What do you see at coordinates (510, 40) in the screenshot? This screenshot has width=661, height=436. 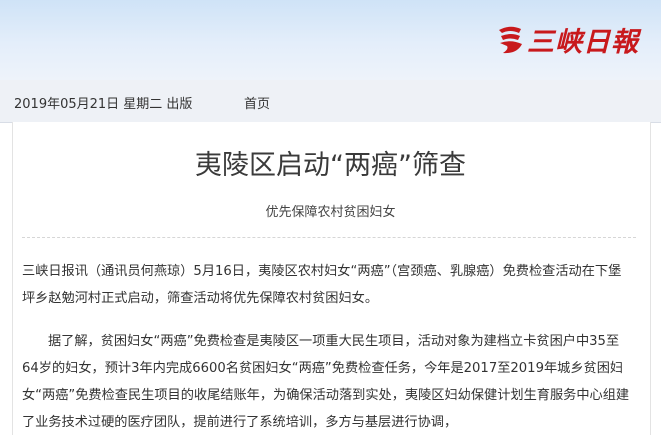 I see `sanxia-daily-logo-icon` at bounding box center [510, 40].